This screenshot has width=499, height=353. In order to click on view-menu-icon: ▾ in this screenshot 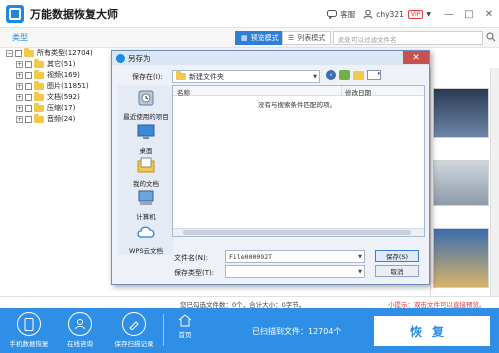, I will do `click(374, 75)`.